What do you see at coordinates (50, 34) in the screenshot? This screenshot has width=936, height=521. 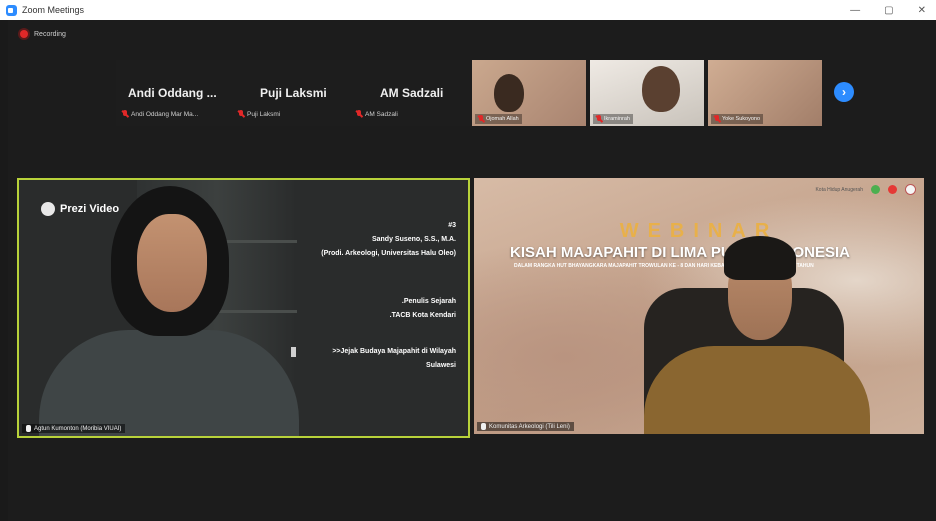 I see `recording-label: Recording` at bounding box center [50, 34].